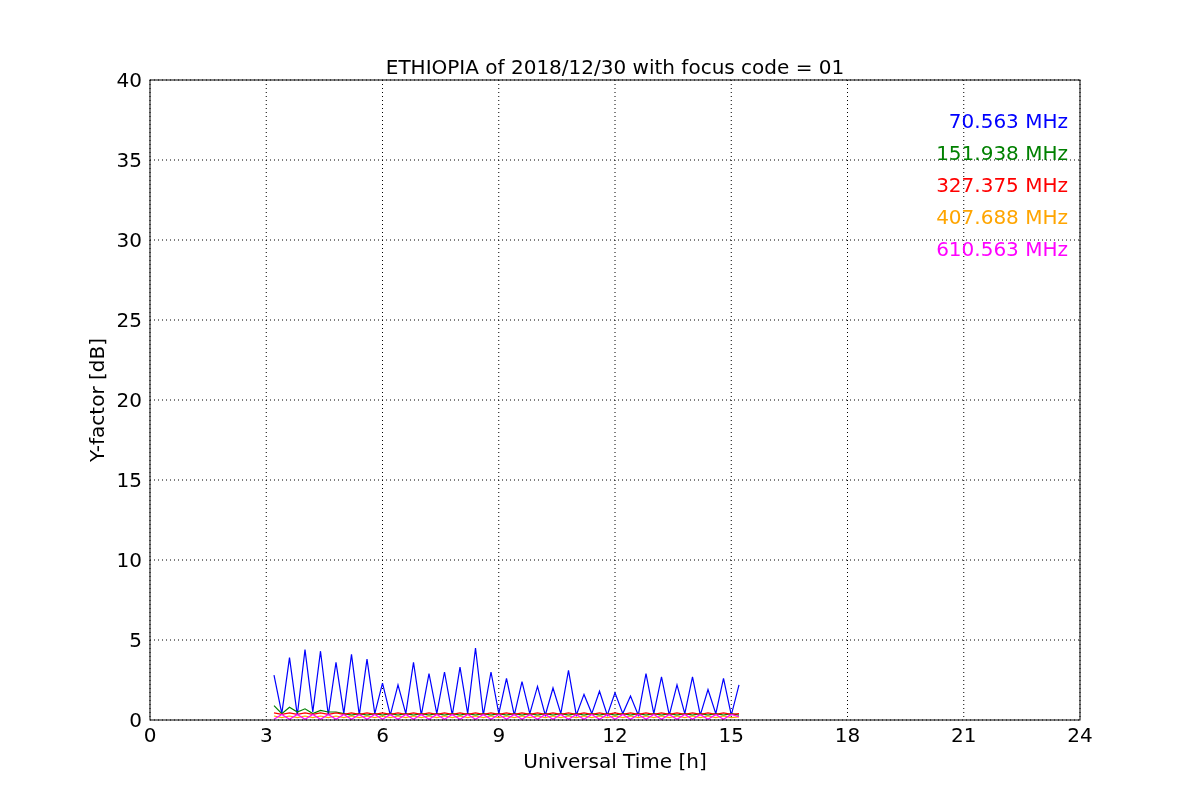 The image size is (1200, 800). What do you see at coordinates (135, 640) in the screenshot?
I see `y-tick-label: 5` at bounding box center [135, 640].